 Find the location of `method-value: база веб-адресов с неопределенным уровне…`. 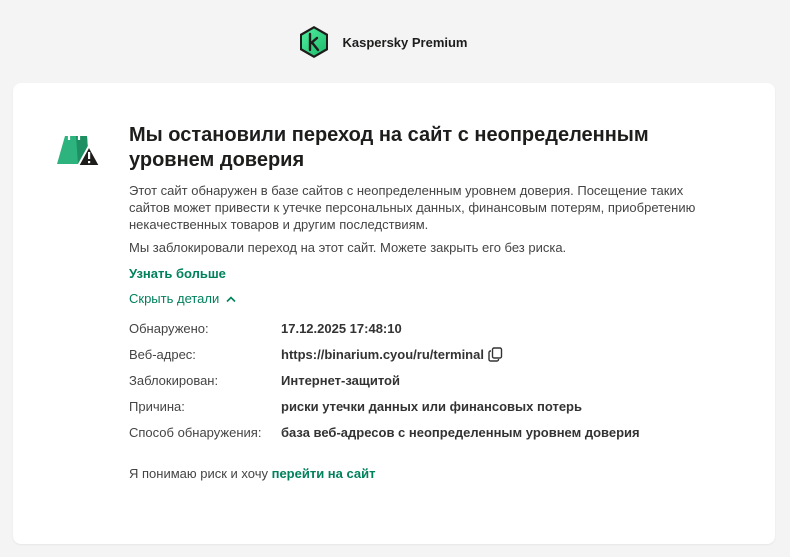

method-value: база веб-адресов с неопределенным уровне… is located at coordinates (460, 432).